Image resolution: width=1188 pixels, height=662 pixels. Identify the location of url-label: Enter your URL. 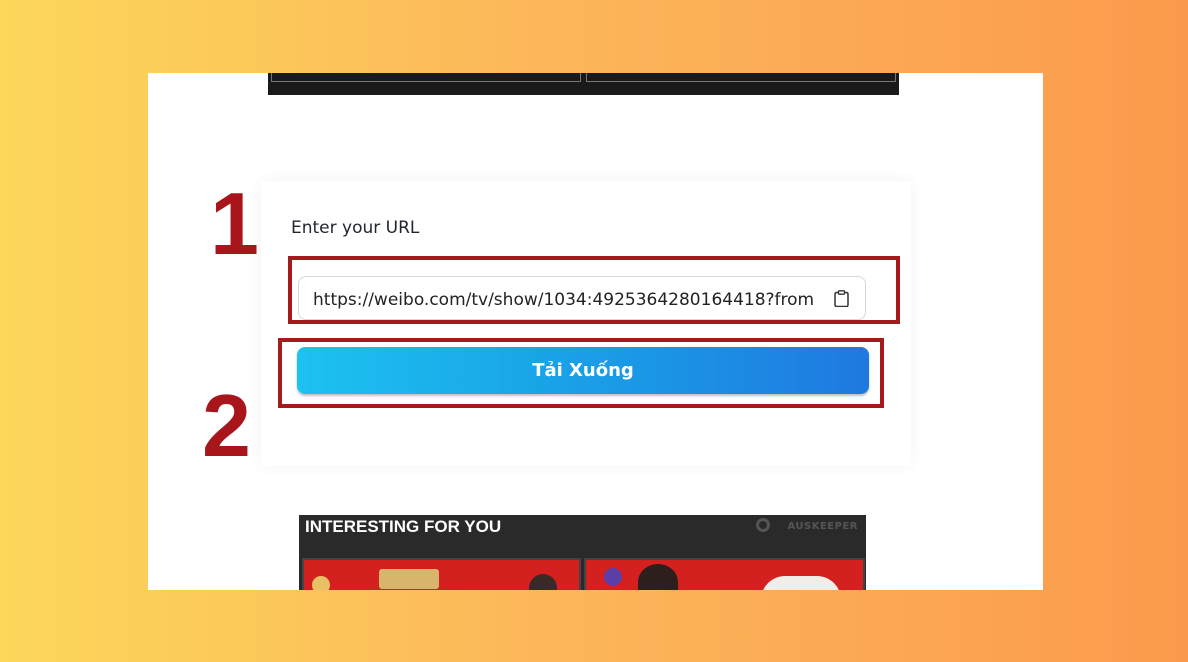
(355, 228).